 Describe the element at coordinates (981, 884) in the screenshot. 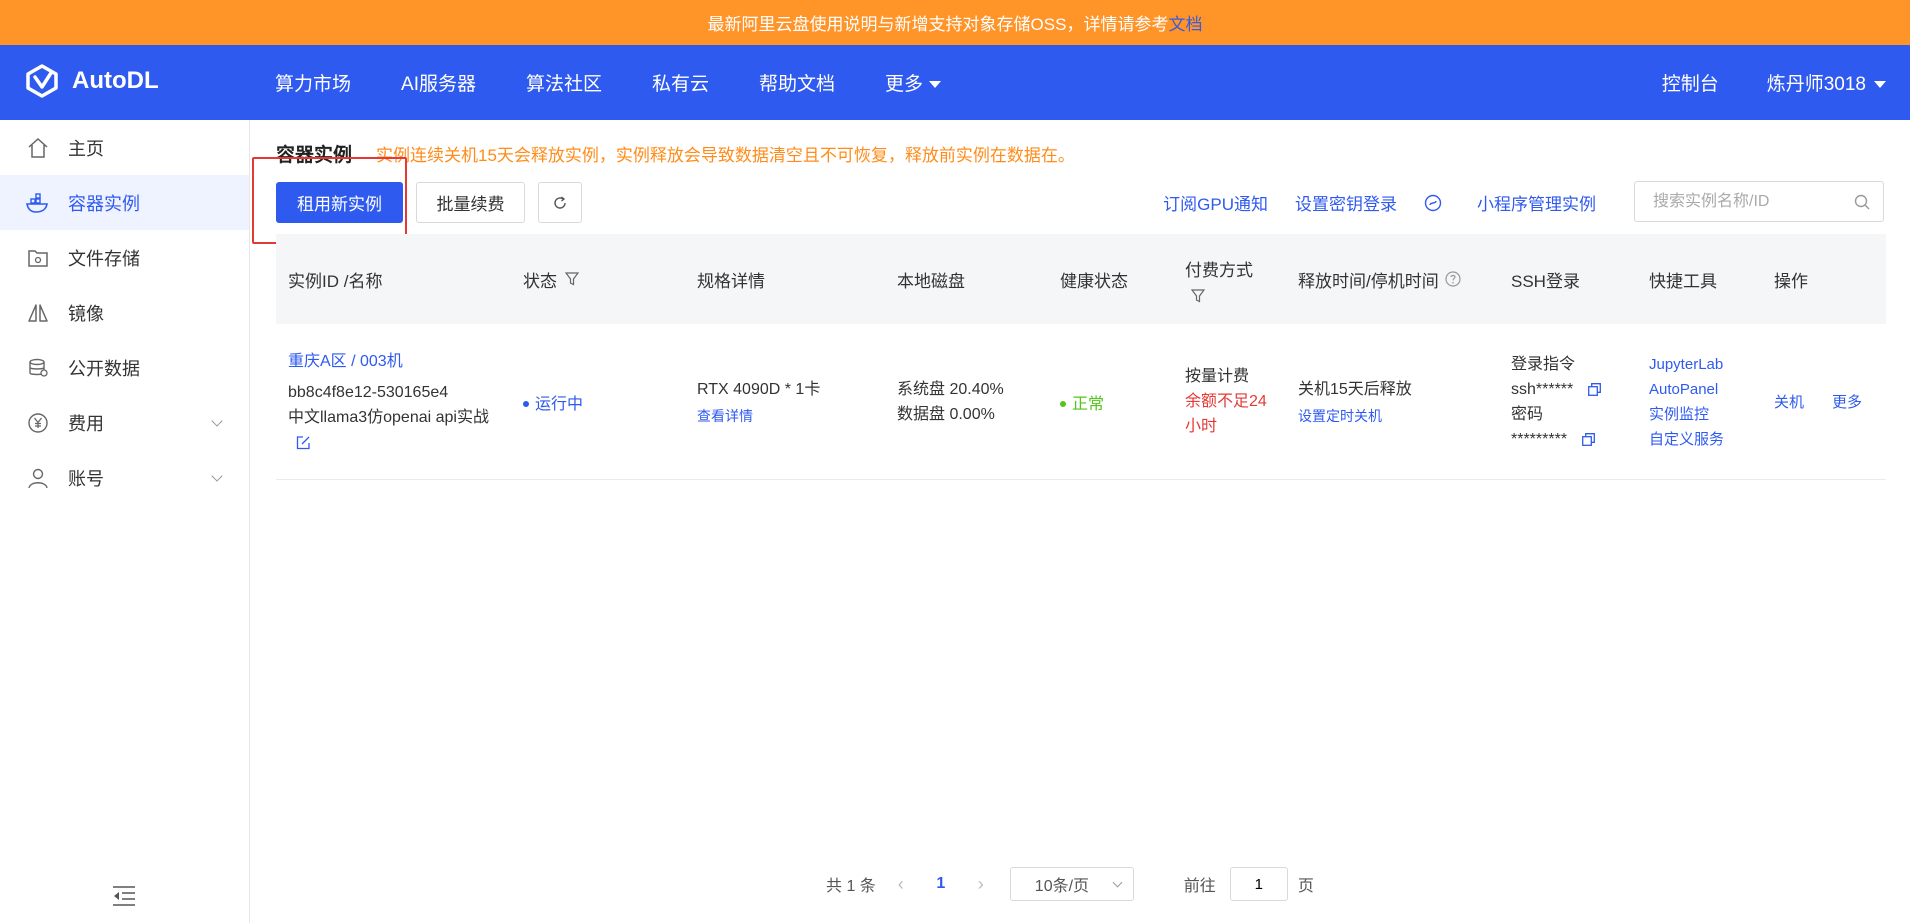

I see `next-page-icon: ›` at that location.